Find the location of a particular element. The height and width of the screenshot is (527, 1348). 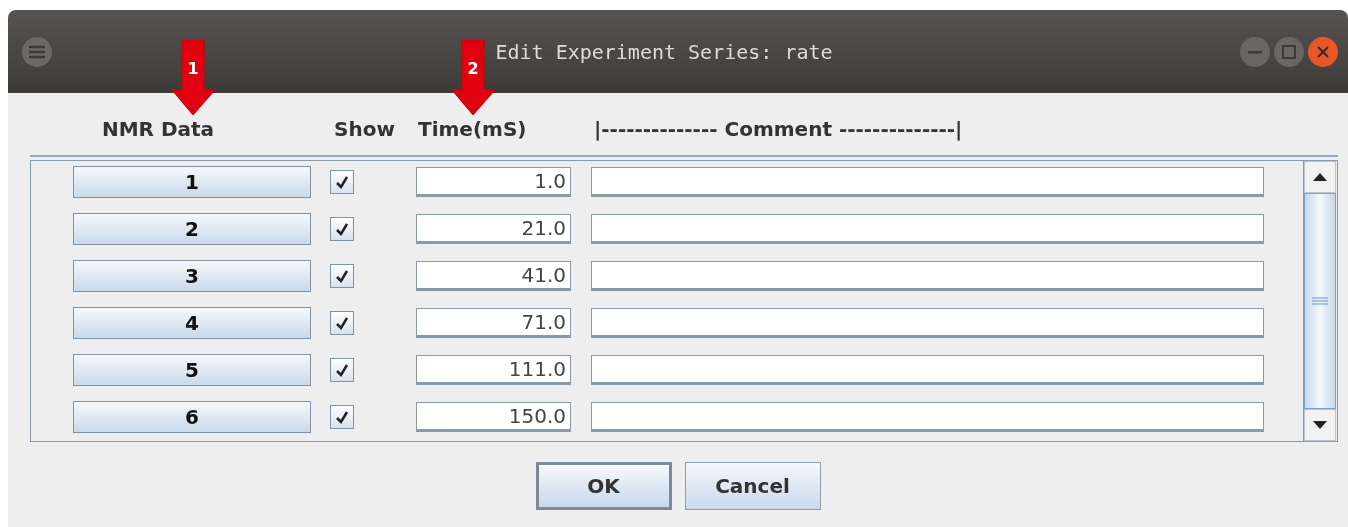

column-header: Show is located at coordinates (364, 129).